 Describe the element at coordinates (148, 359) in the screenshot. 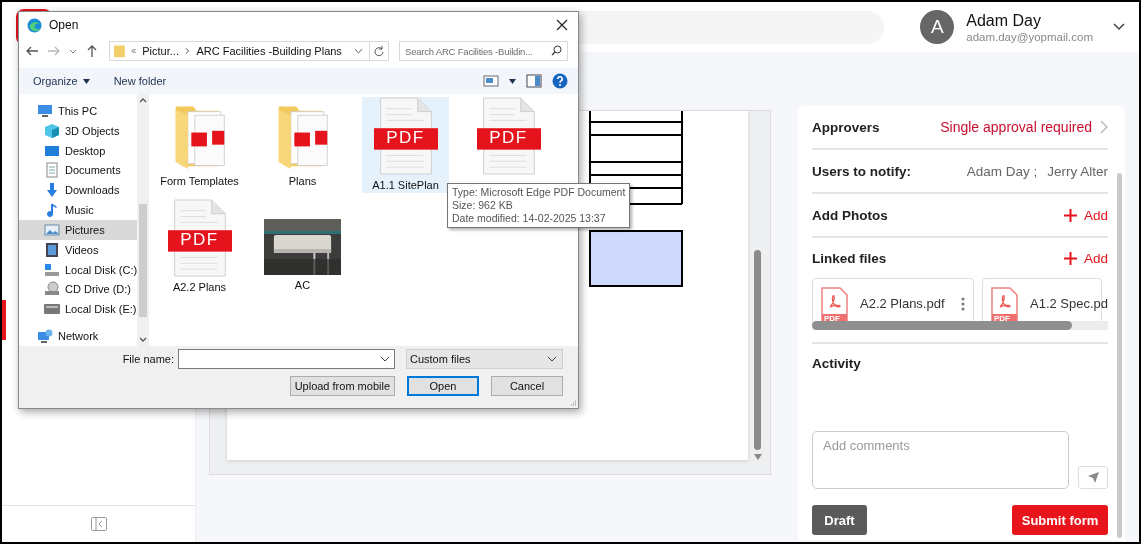

I see `field-label: File name:` at that location.